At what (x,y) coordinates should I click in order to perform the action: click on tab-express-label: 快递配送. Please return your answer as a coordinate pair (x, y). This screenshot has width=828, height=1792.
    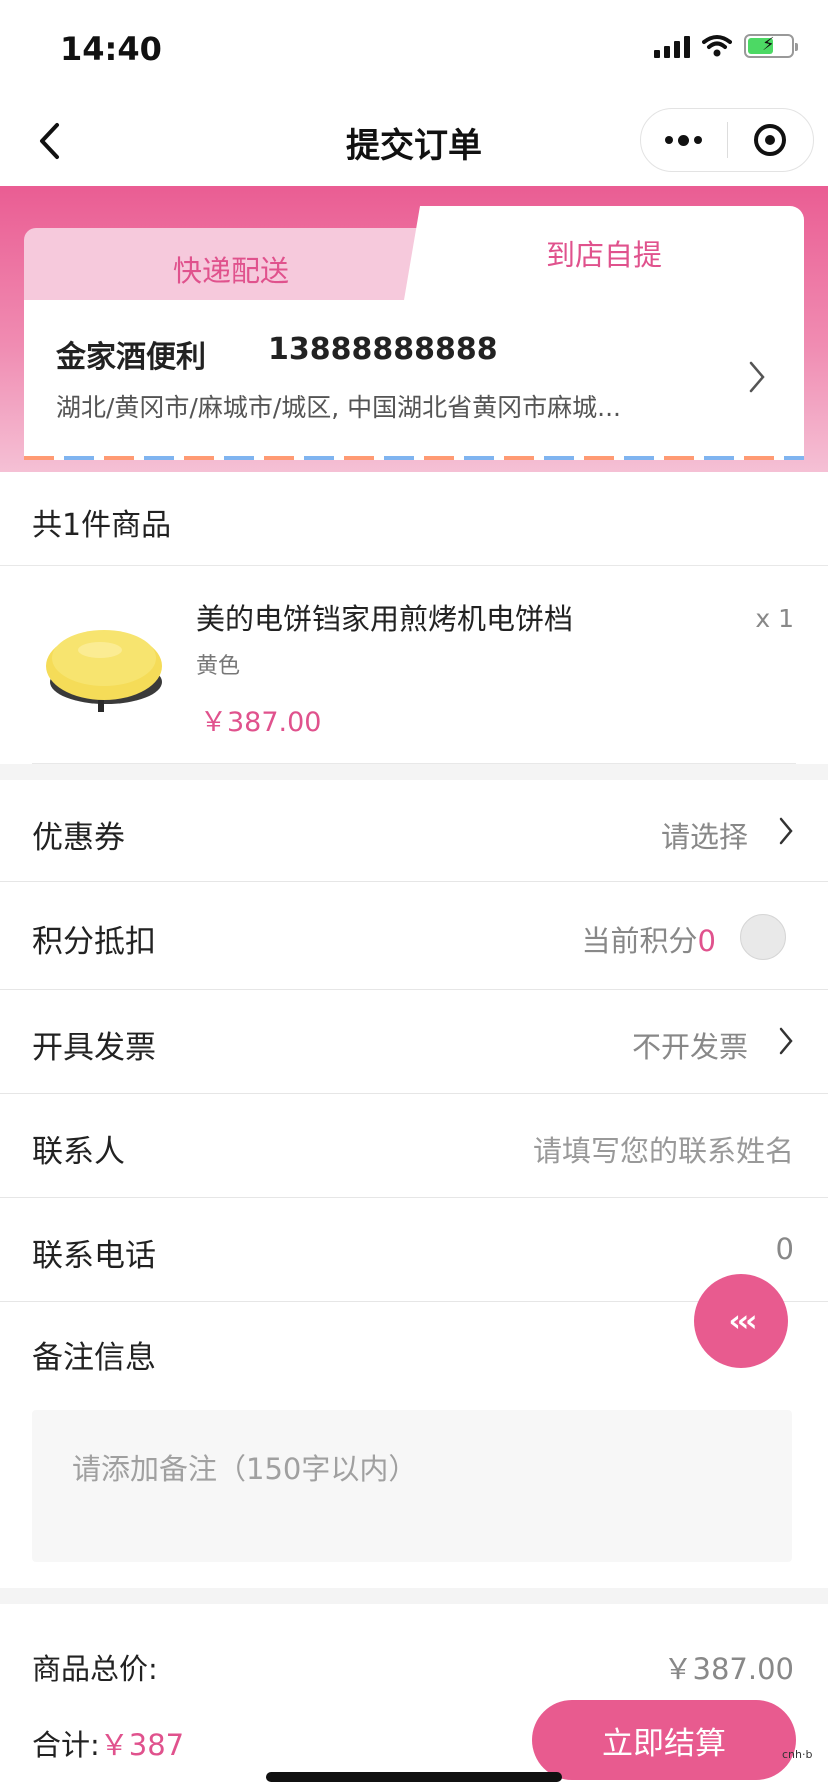
    Looking at the image, I should click on (230, 271).